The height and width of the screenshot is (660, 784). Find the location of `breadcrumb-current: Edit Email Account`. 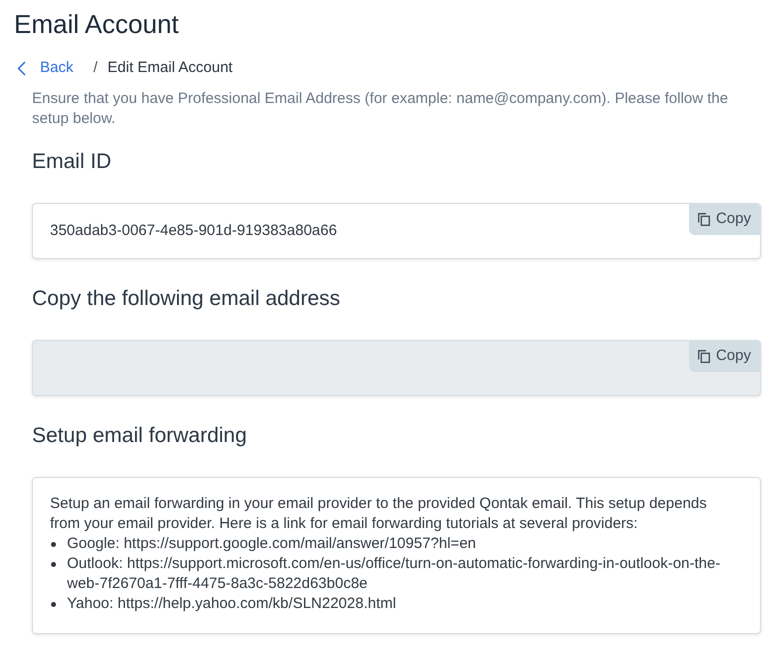

breadcrumb-current: Edit Email Account is located at coordinates (170, 68).